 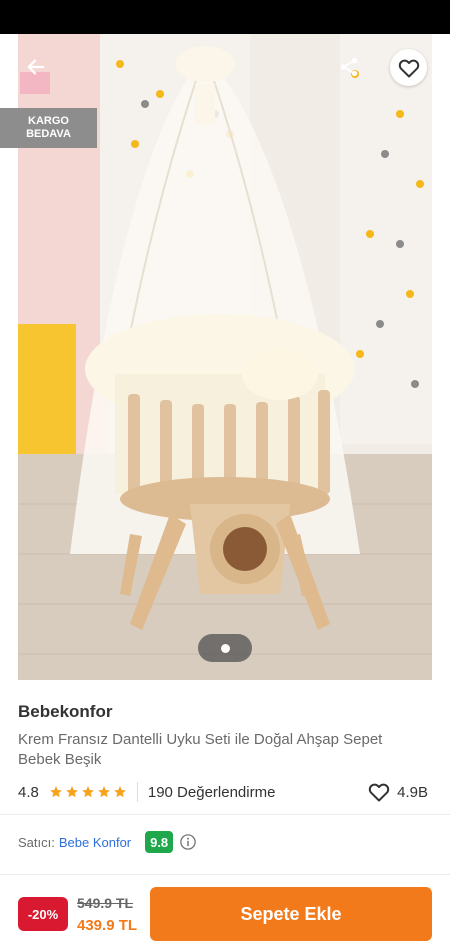 What do you see at coordinates (225, 17) in the screenshot?
I see `status-bar` at bounding box center [225, 17].